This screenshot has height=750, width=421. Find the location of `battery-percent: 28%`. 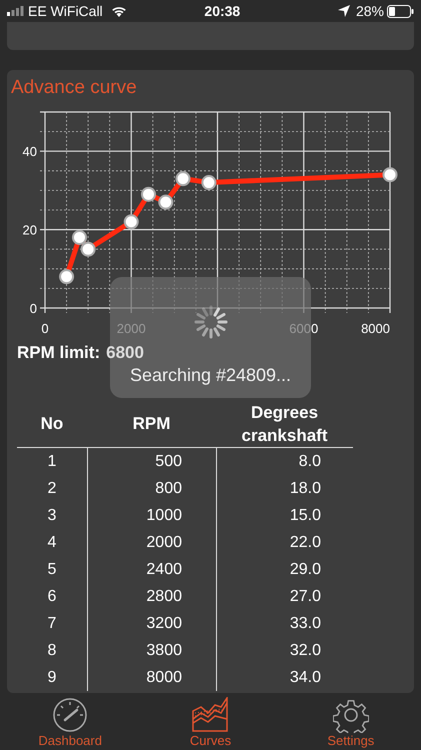

battery-percent: 28% is located at coordinates (370, 11).